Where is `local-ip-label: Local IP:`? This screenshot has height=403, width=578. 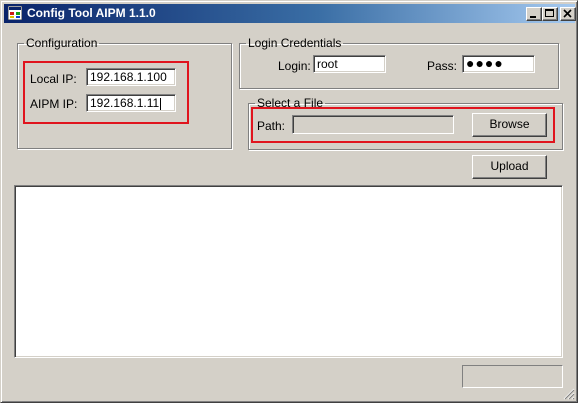
local-ip-label: Local IP: is located at coordinates (53, 79).